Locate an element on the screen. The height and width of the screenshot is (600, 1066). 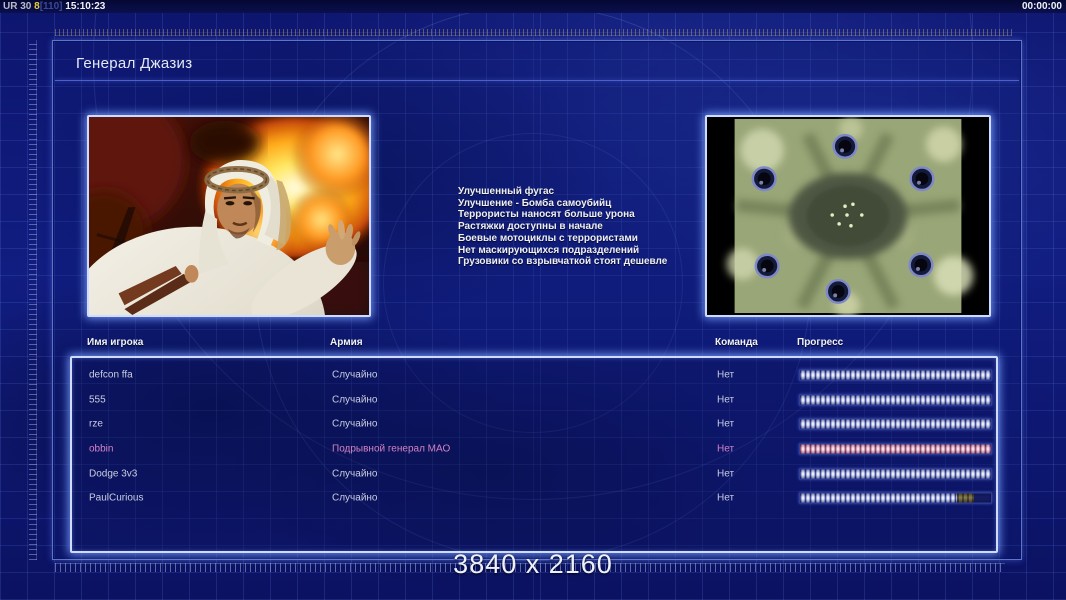
player-name: rze is located at coordinates (96, 424).